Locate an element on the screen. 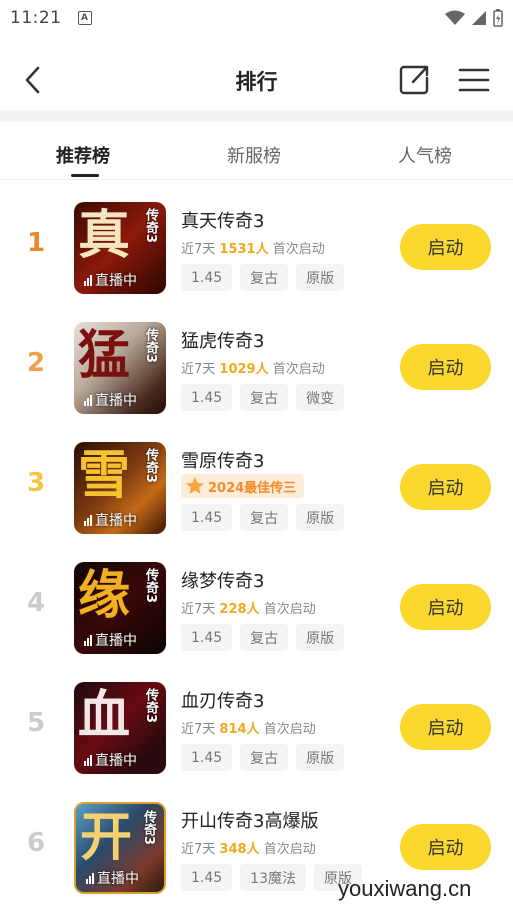 Image resolution: width=513 pixels, height=912 pixels. game-name: 血刃传奇3 is located at coordinates (223, 701).